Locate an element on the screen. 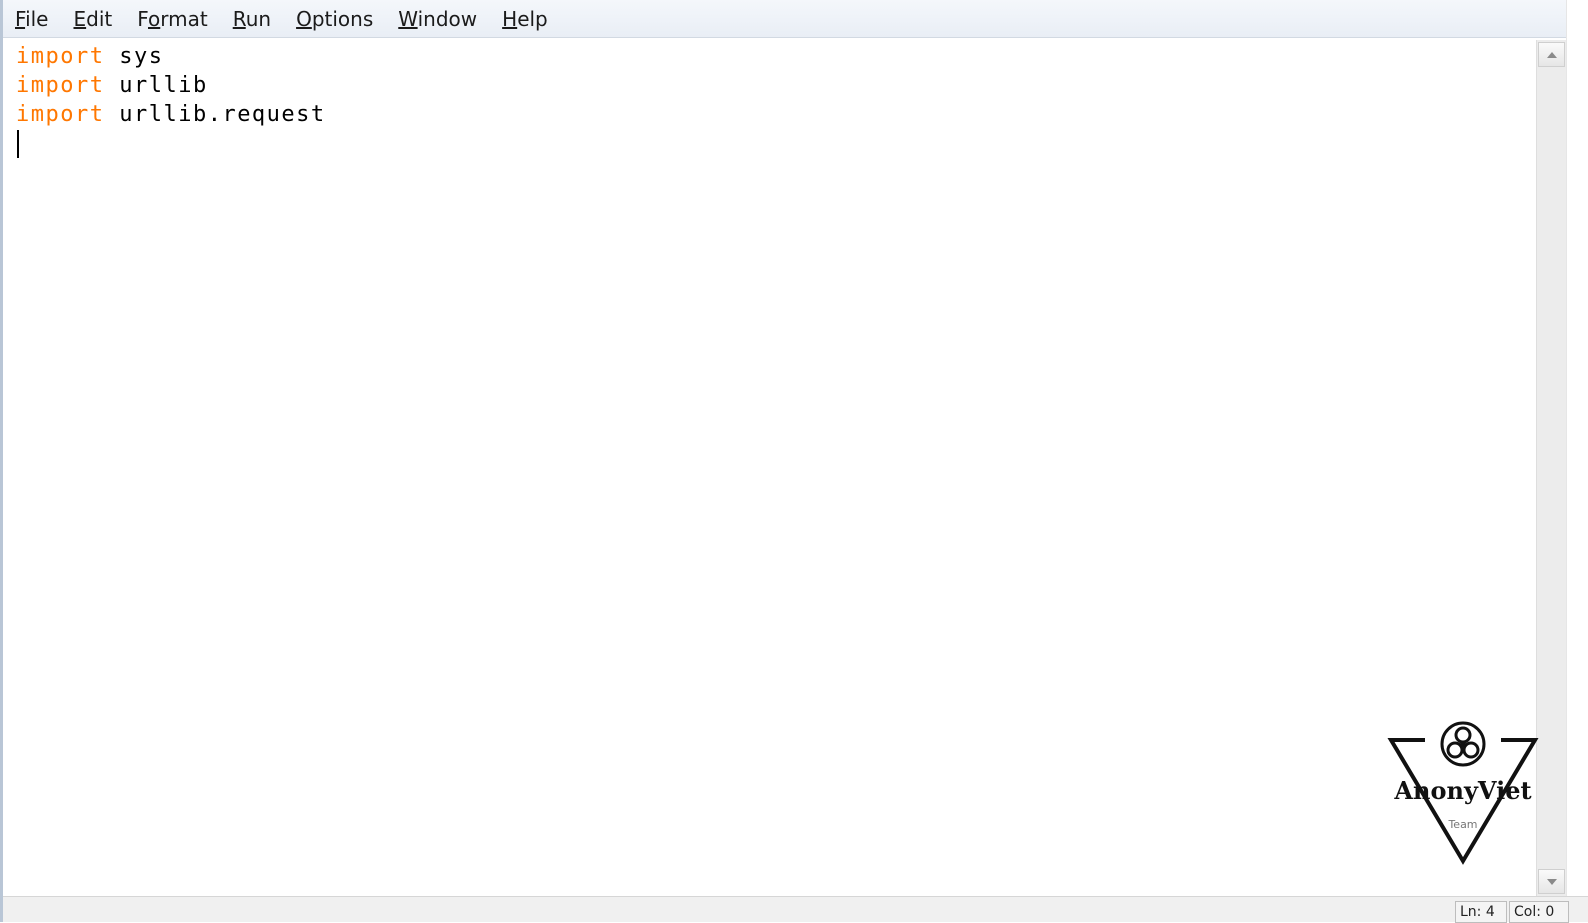  code-text: urllib.request is located at coordinates (215, 114).